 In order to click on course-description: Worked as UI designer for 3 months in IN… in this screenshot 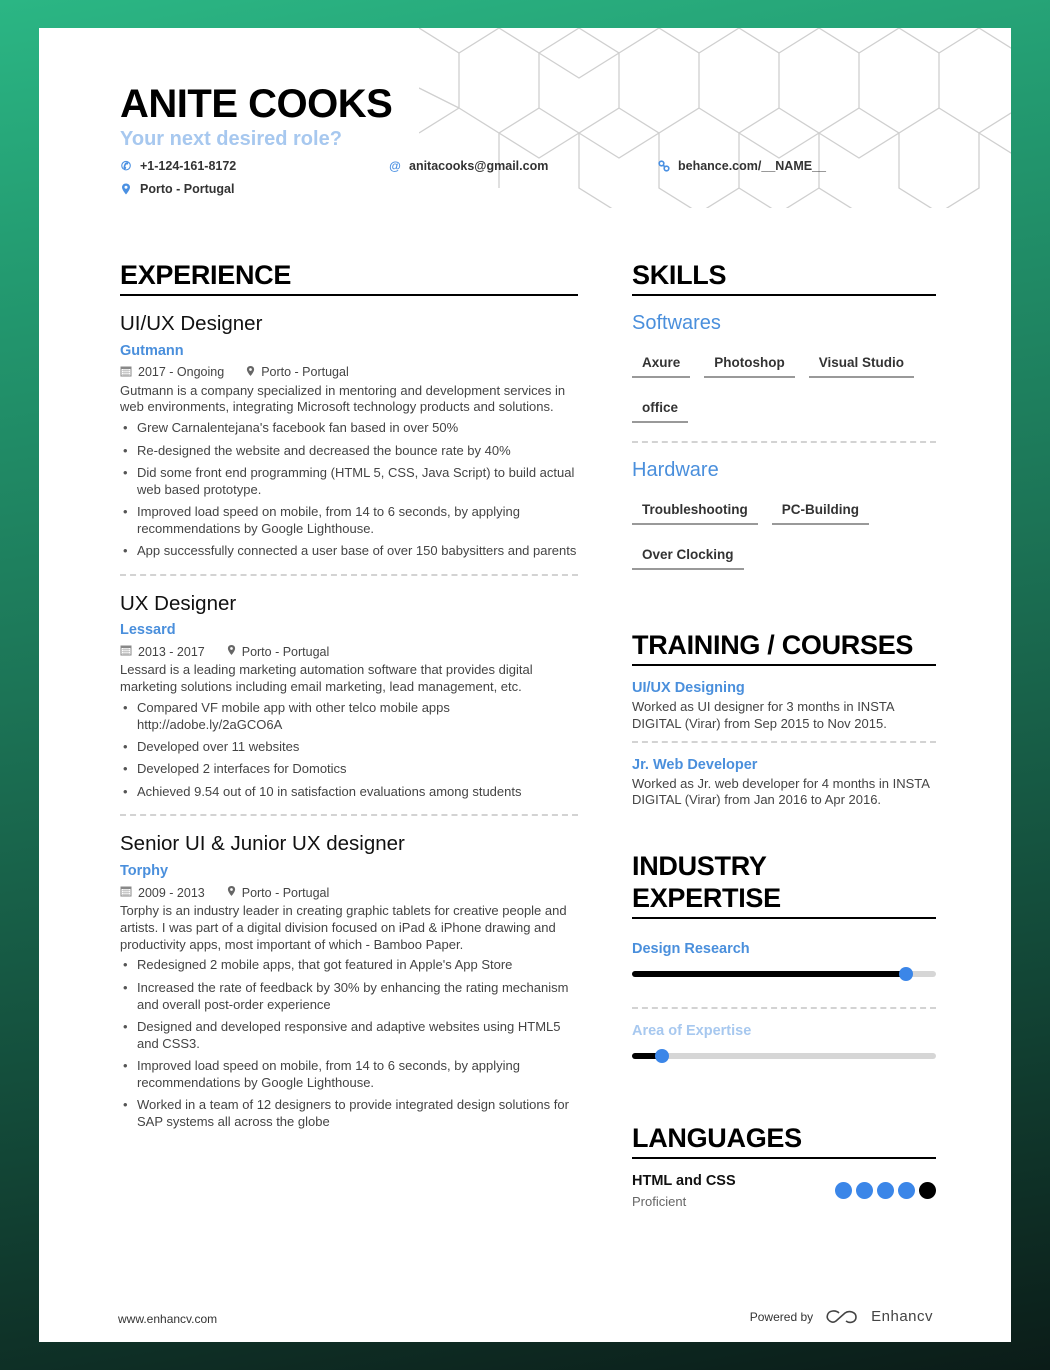, I will do `click(763, 715)`.